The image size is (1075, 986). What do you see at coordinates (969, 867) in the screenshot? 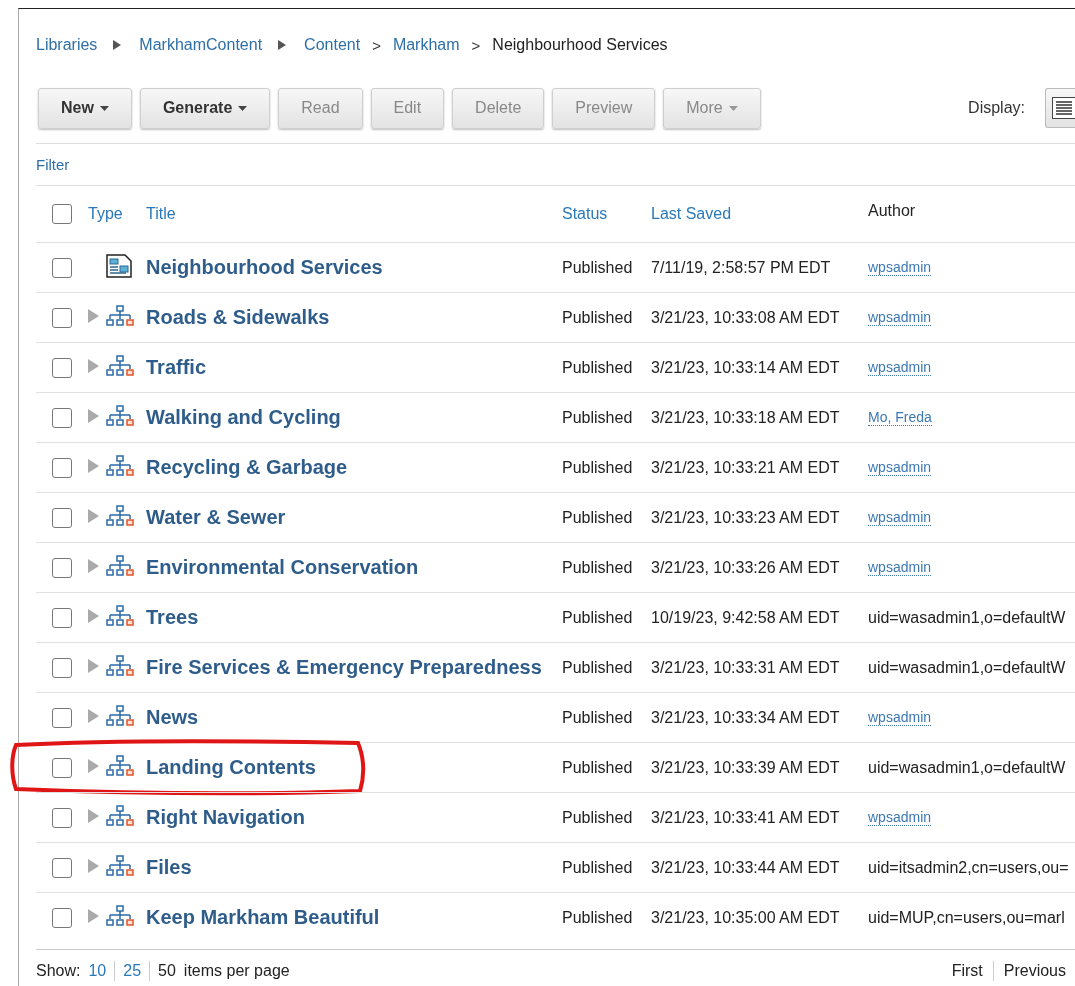
I see `author-cell-text: uid=itsadmin2,cn=users,ou=` at bounding box center [969, 867].